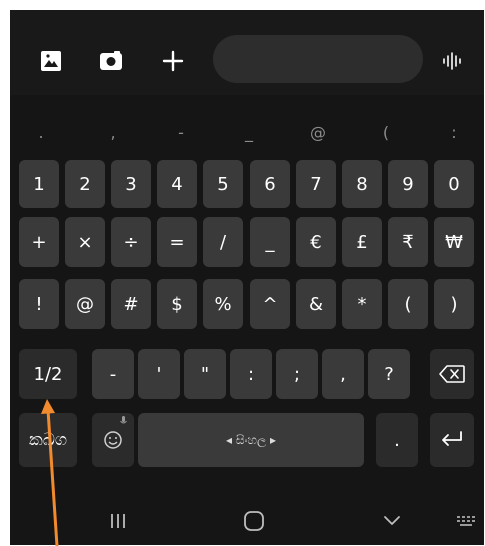 This screenshot has height=546, width=485. Describe the element at coordinates (159, 374) in the screenshot. I see `key-apostrophe: '` at that location.